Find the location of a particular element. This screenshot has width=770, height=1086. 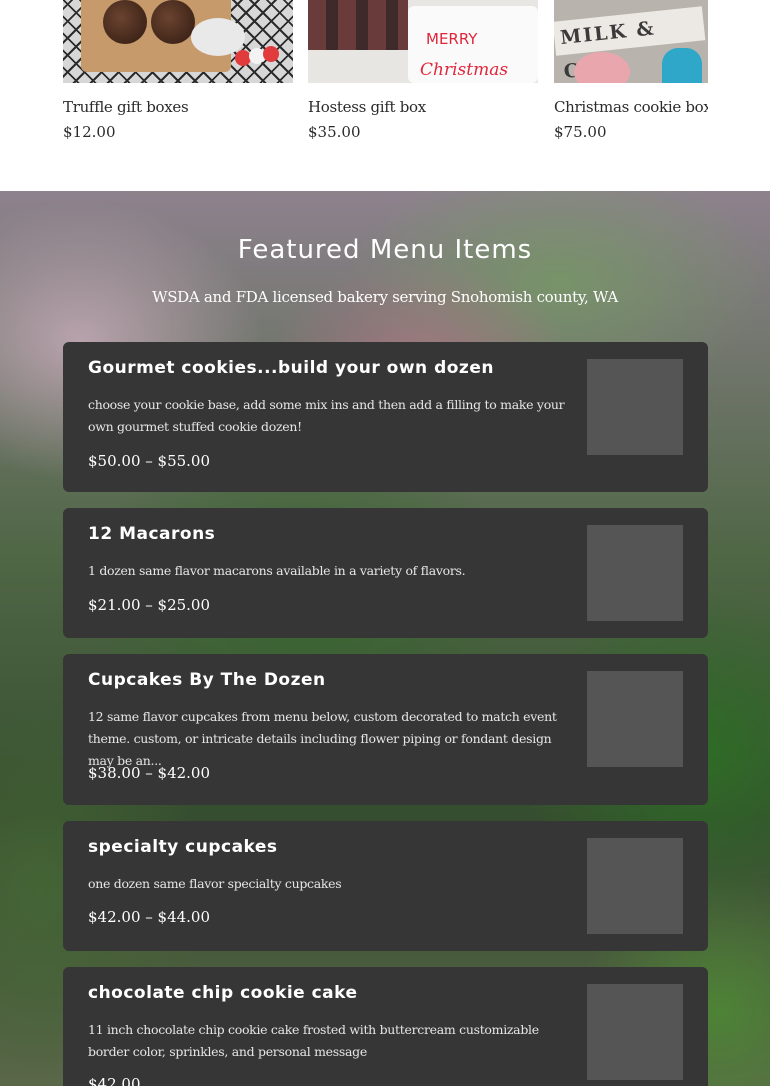

product-image: MERRY Christmas is located at coordinates (423, 41).